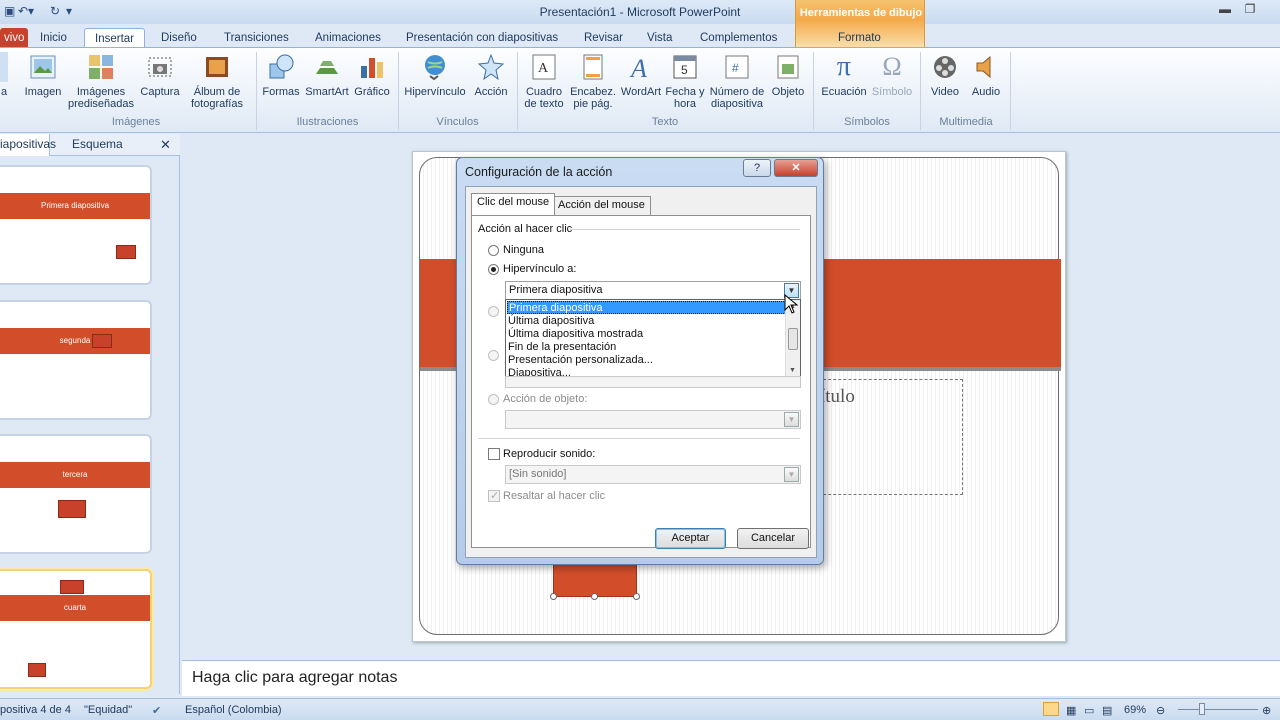  Describe the element at coordinates (859, 38) in the screenshot. I see `tab-formato: Formato` at that location.